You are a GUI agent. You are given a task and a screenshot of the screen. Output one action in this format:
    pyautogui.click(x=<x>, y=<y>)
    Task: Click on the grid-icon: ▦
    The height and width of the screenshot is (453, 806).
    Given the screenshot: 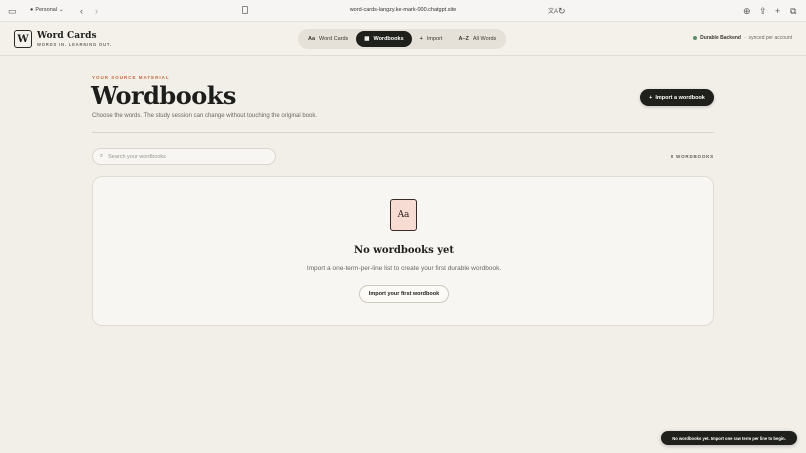 What is the action you would take?
    pyautogui.click(x=367, y=39)
    